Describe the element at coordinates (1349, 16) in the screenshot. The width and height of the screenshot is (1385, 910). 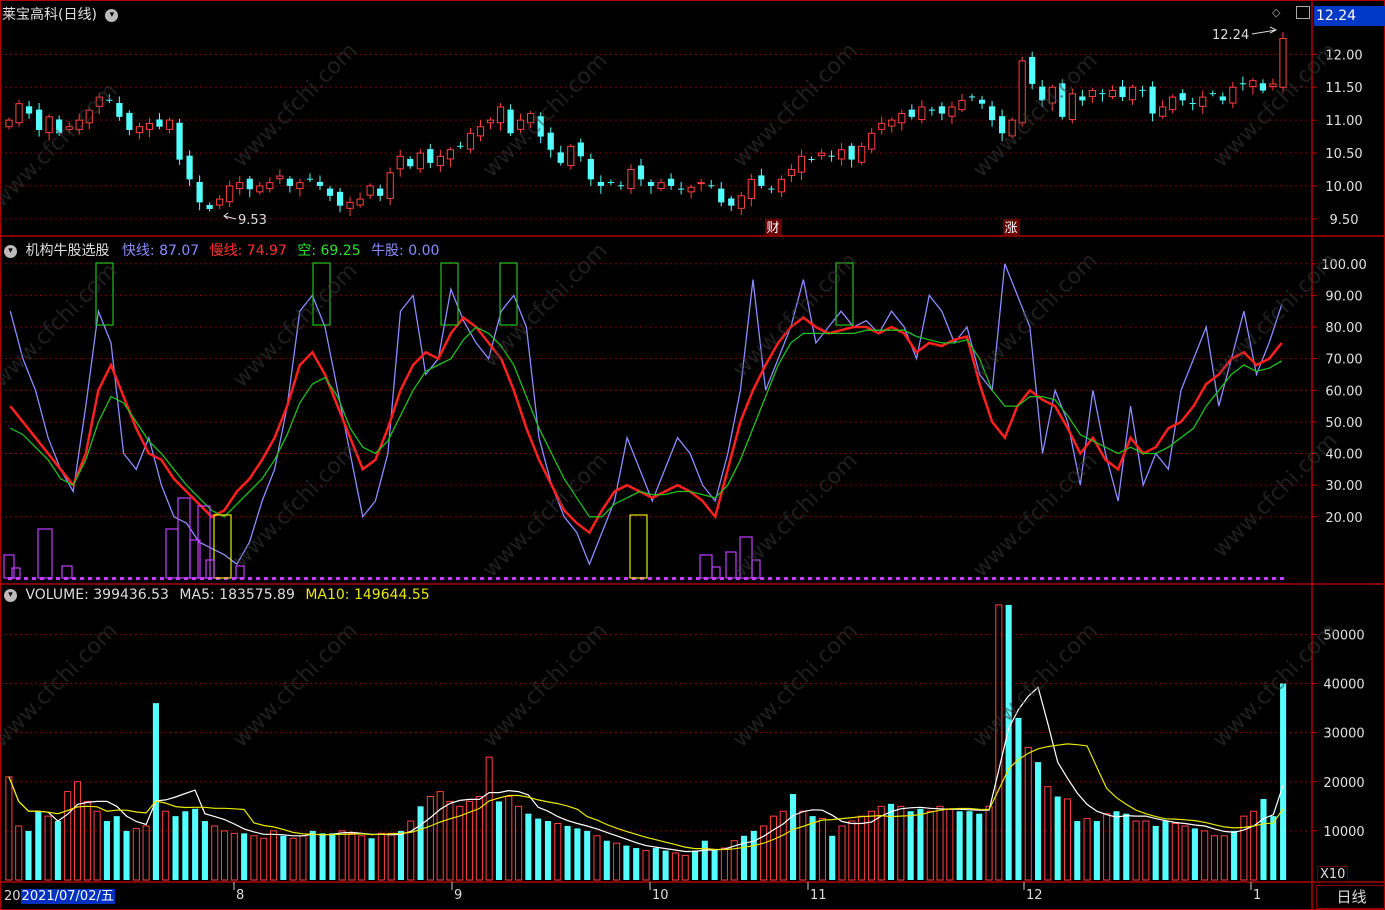
I see `current-price-badge: 12.24` at that location.